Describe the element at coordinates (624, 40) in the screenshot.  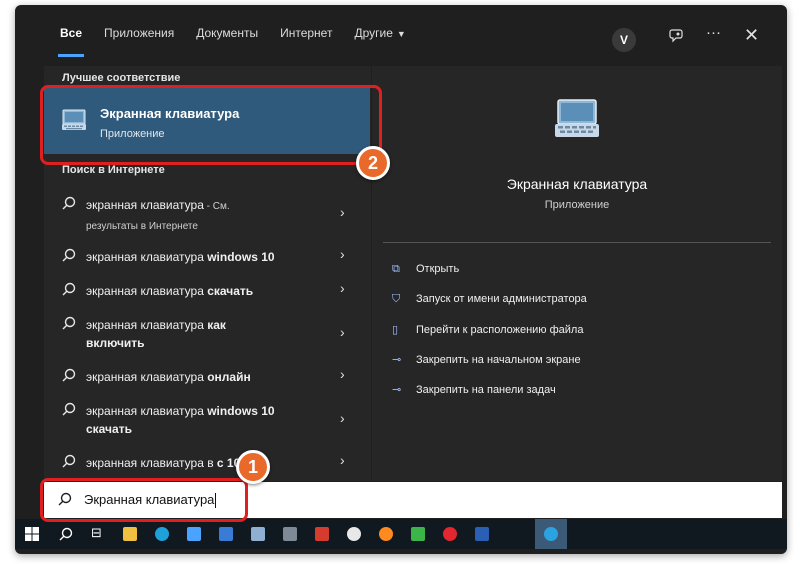
I see `account-avatar: V` at that location.